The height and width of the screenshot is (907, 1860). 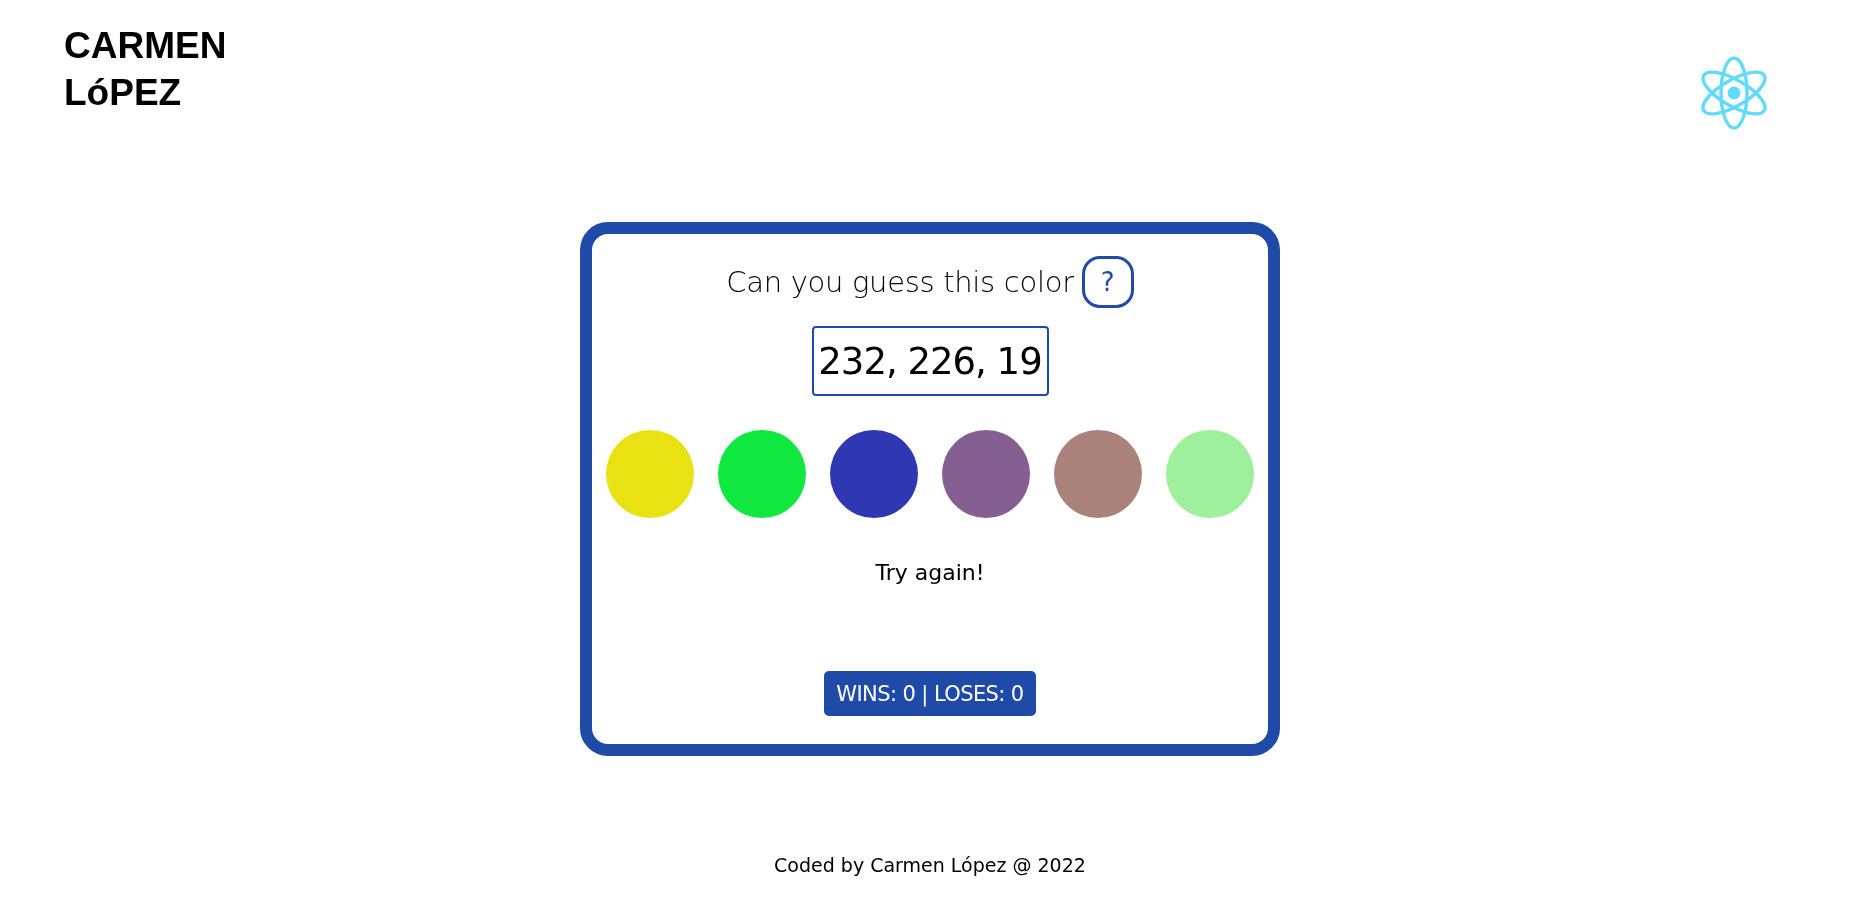 What do you see at coordinates (1734, 93) in the screenshot?
I see `atom-icon` at bounding box center [1734, 93].